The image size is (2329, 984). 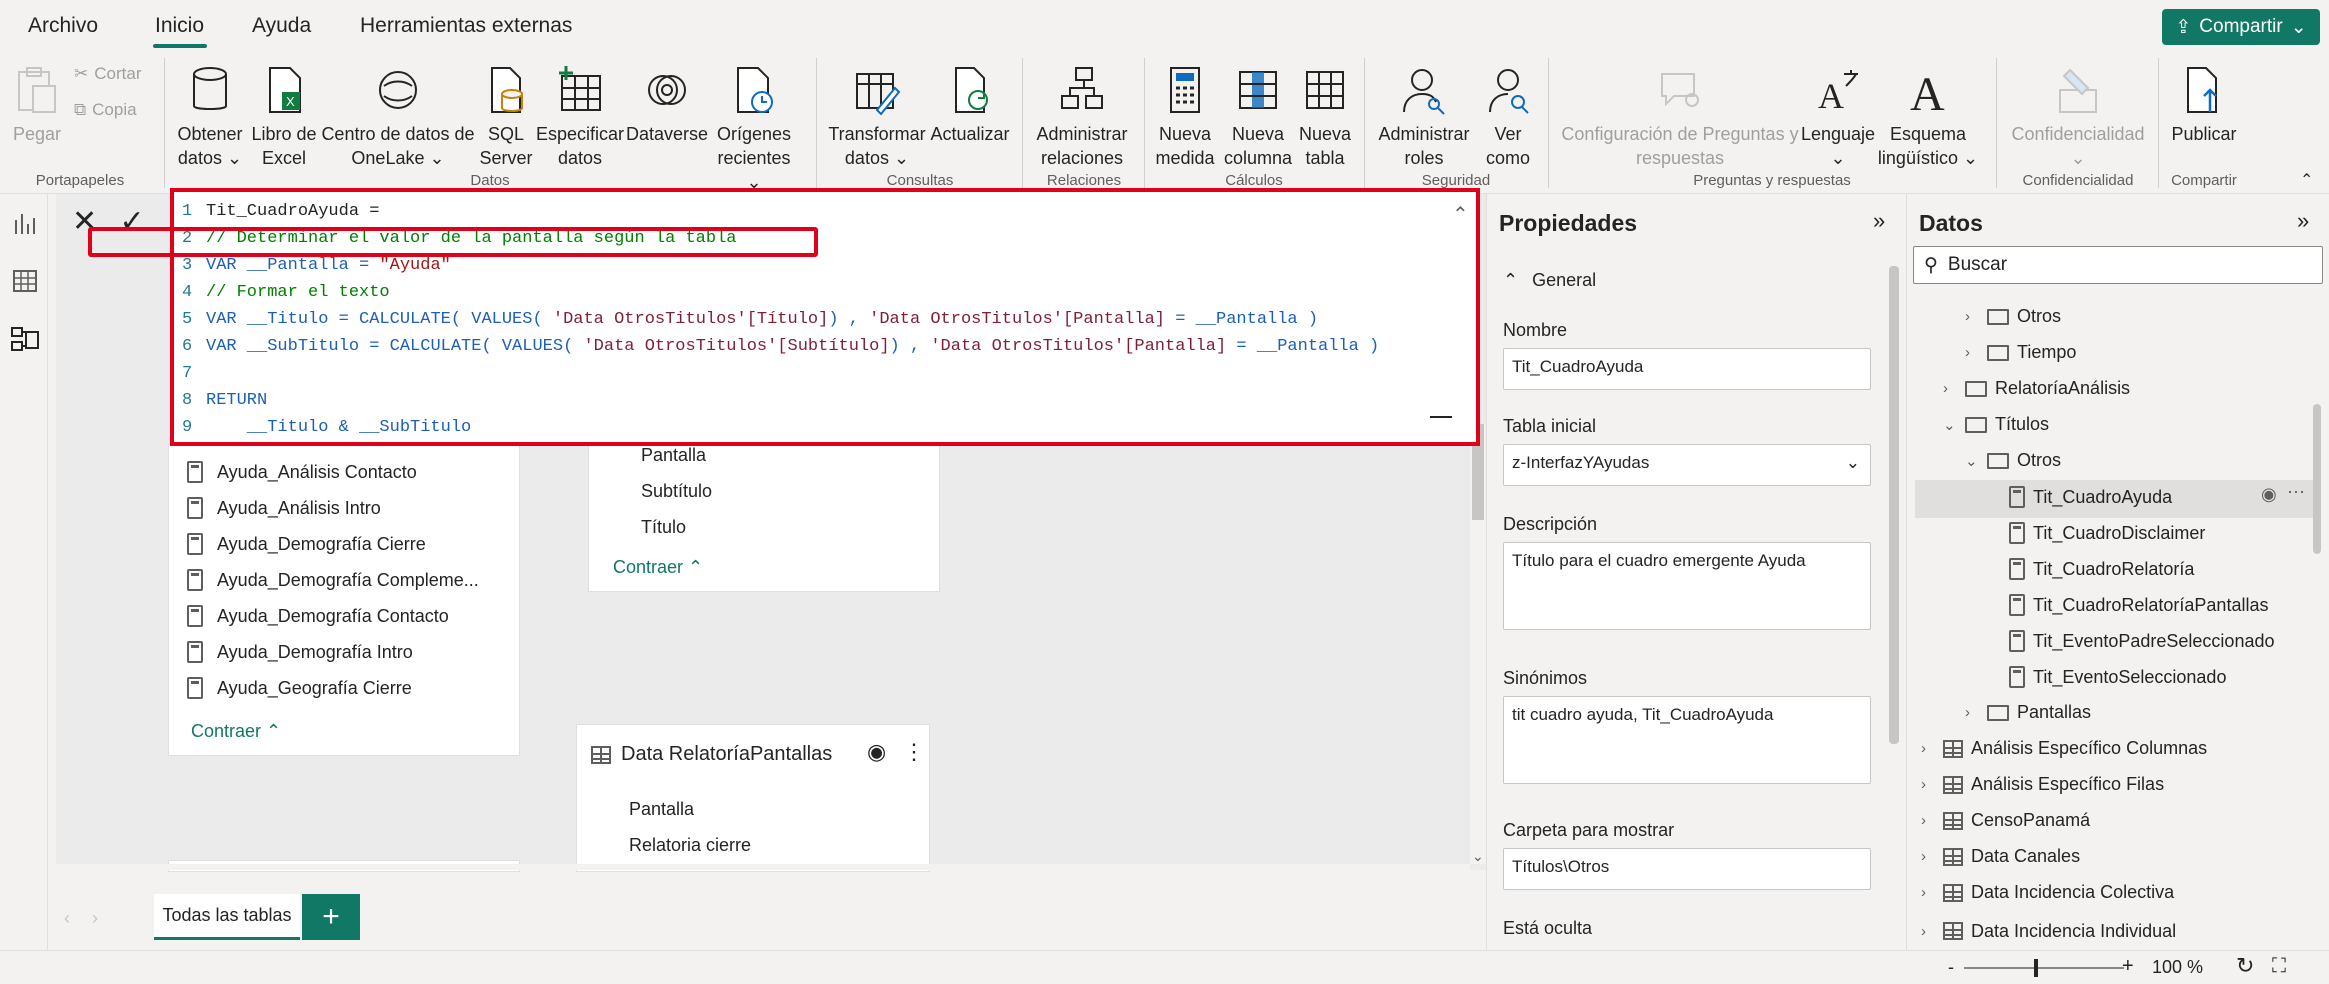 What do you see at coordinates (2064, 748) in the screenshot?
I see `tree-table: › Análisis Específico Columnas` at bounding box center [2064, 748].